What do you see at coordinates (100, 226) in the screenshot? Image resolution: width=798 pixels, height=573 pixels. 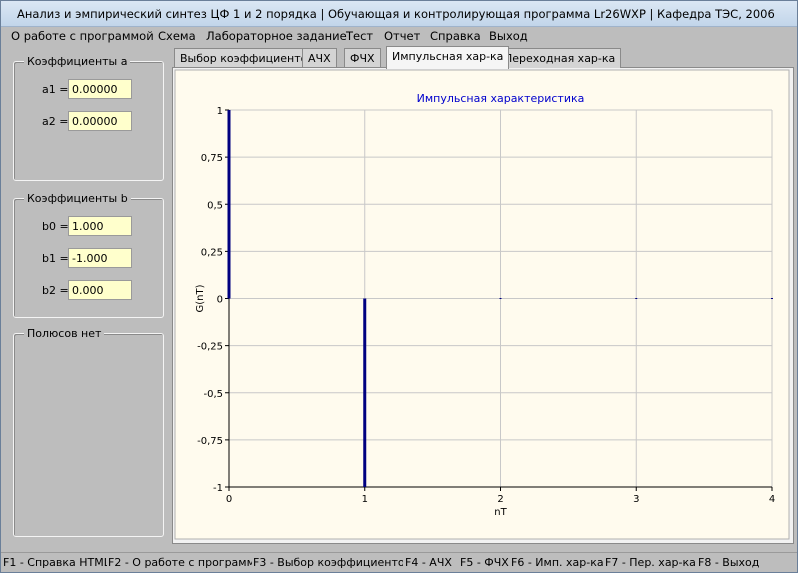 I see `b0-input` at bounding box center [100, 226].